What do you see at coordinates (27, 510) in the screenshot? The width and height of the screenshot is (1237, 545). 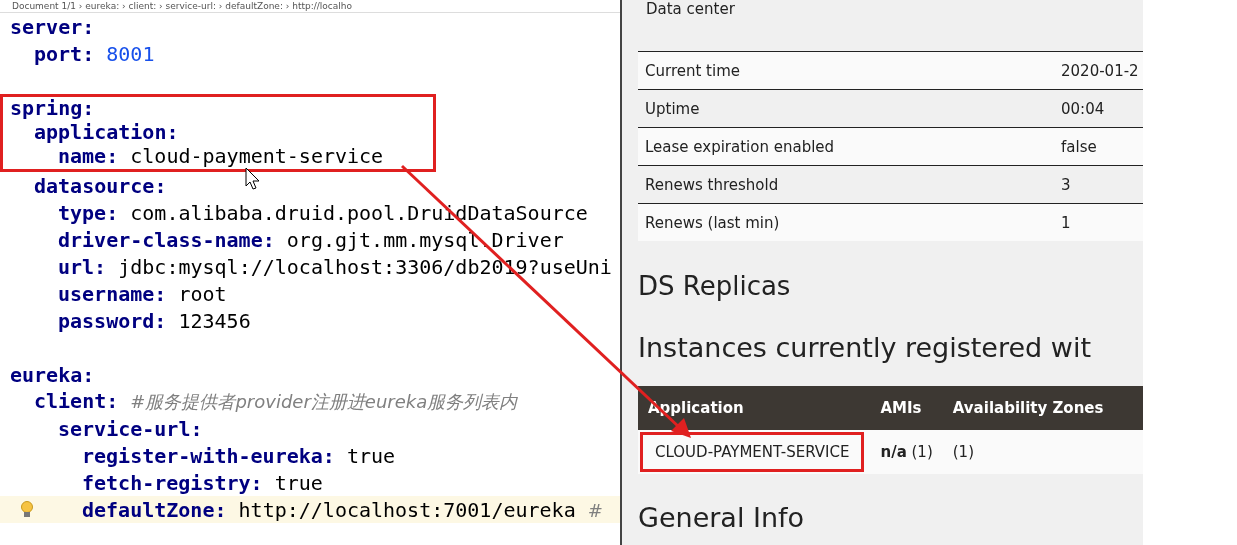 I see `lightbulb-icon` at bounding box center [27, 510].